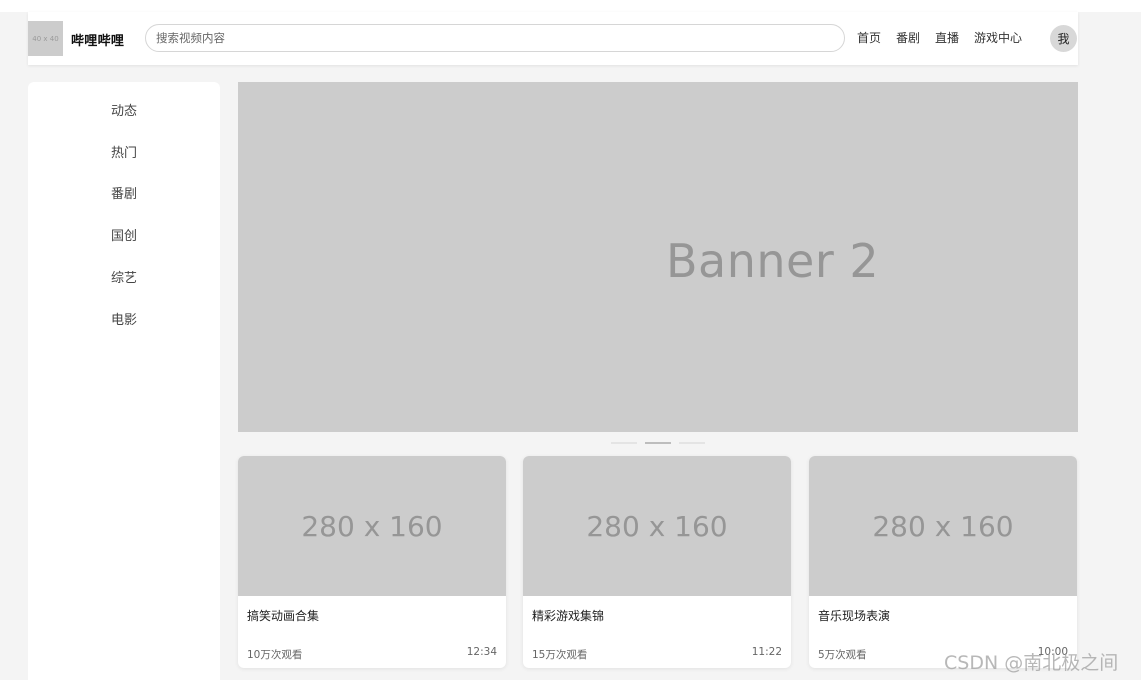  I want to click on video-card: 280 x 160 精彩游戏集锦 15万次观看 11:22, so click(657, 562).